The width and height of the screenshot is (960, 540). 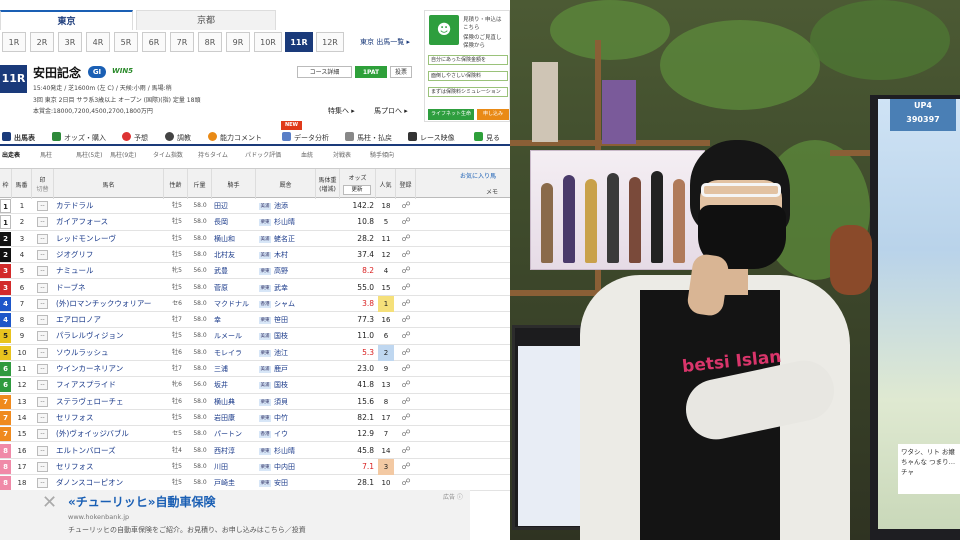 What do you see at coordinates (142, 501) in the screenshot?
I see `ad-title: «チューリッヒ»自動車保険` at bounding box center [142, 501].